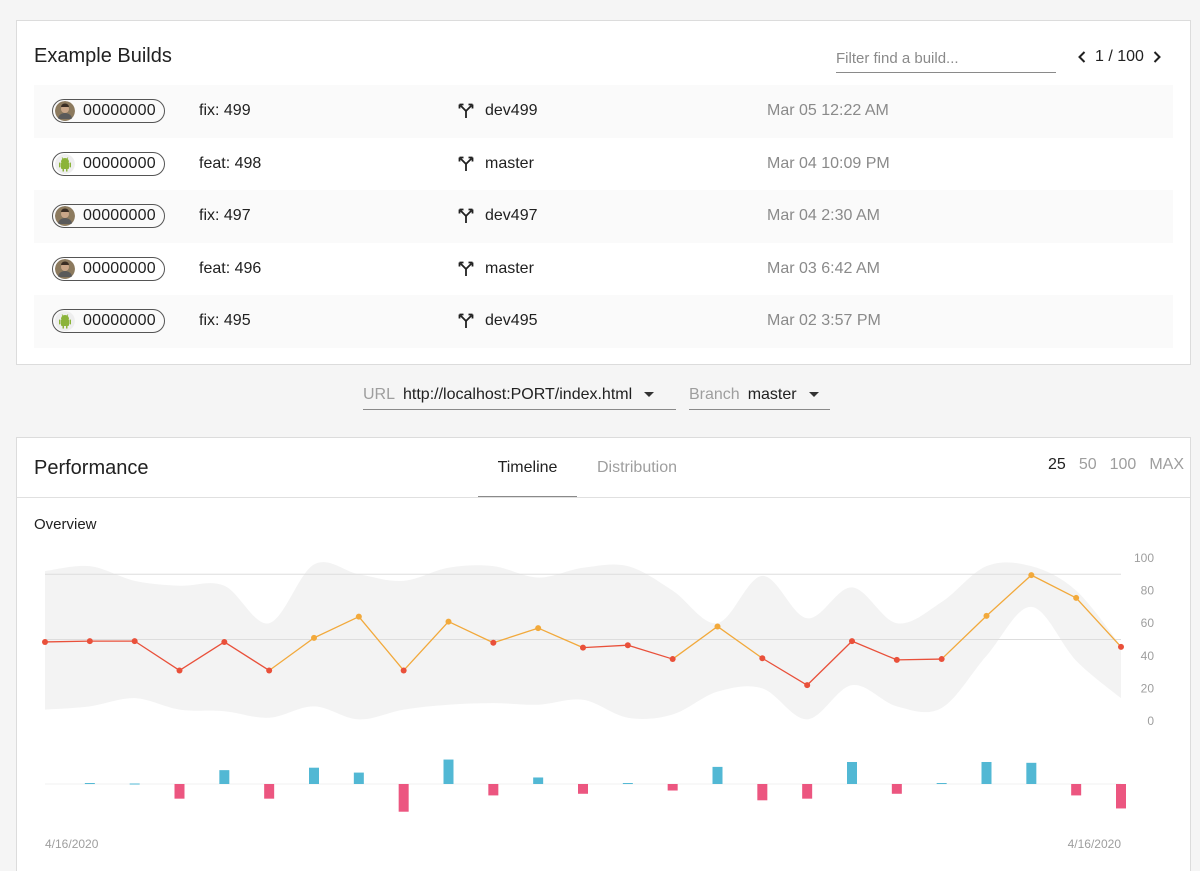  Describe the element at coordinates (1157, 57) in the screenshot. I see `chevron-right-icon` at that location.